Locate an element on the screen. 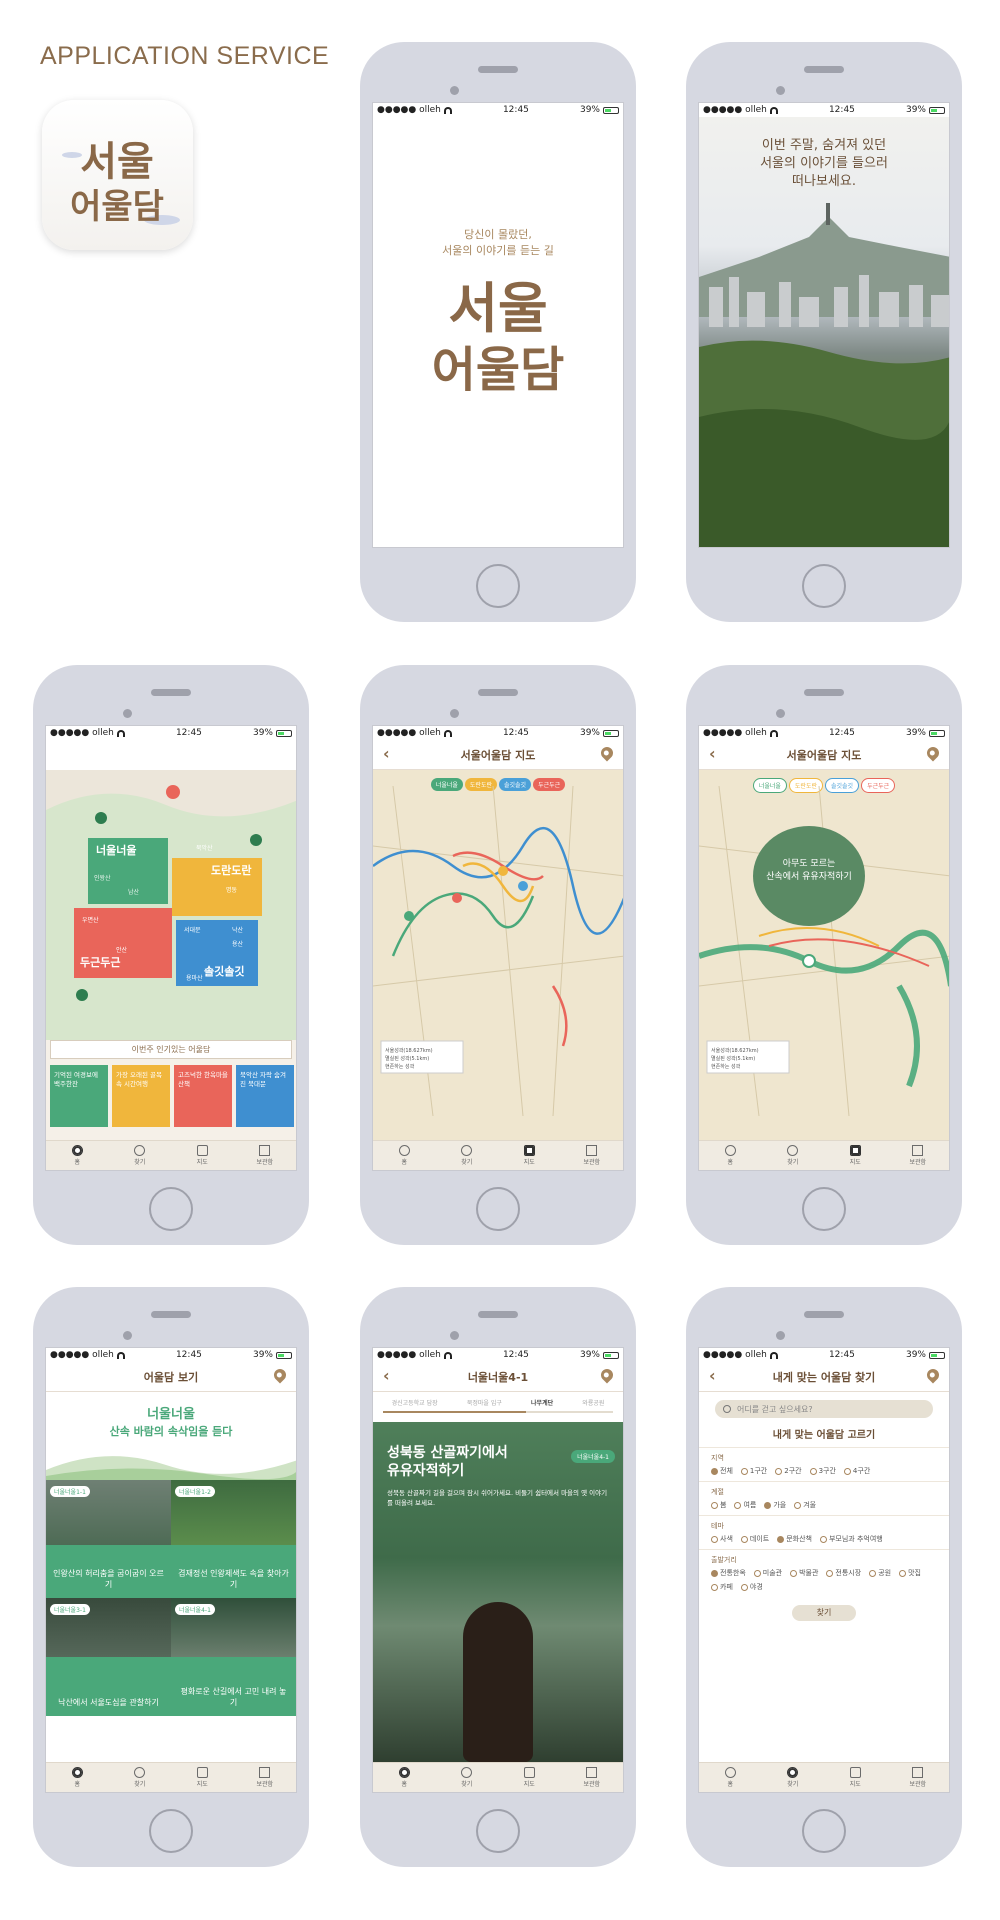 The height and width of the screenshot is (1920, 1000). filter-option: 박물관 is located at coordinates (804, 1573).